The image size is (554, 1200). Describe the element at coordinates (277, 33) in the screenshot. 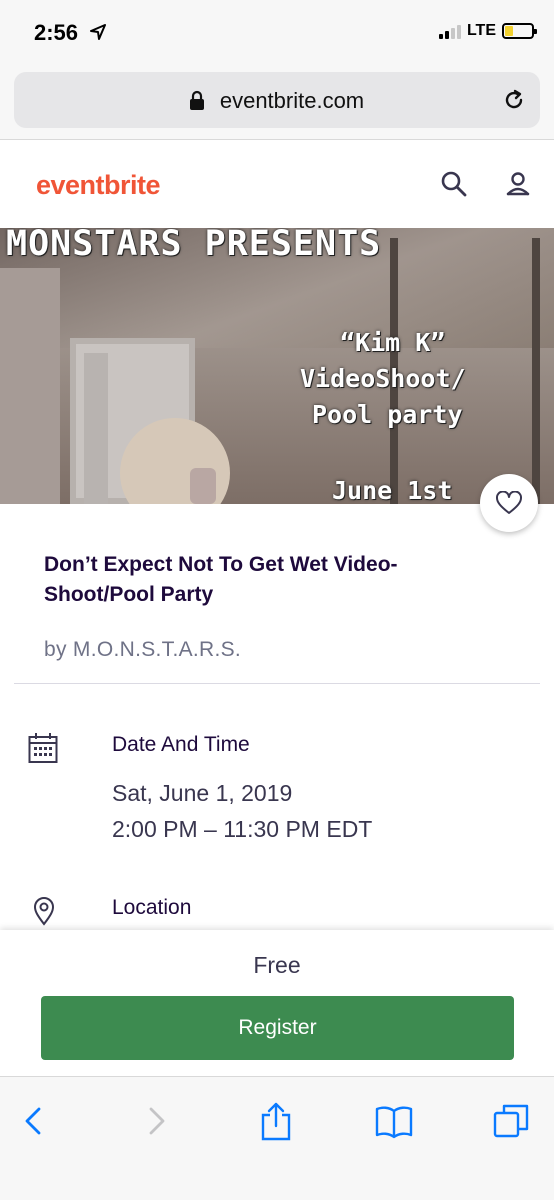

I see `status-bar: 2:56 LTE` at that location.